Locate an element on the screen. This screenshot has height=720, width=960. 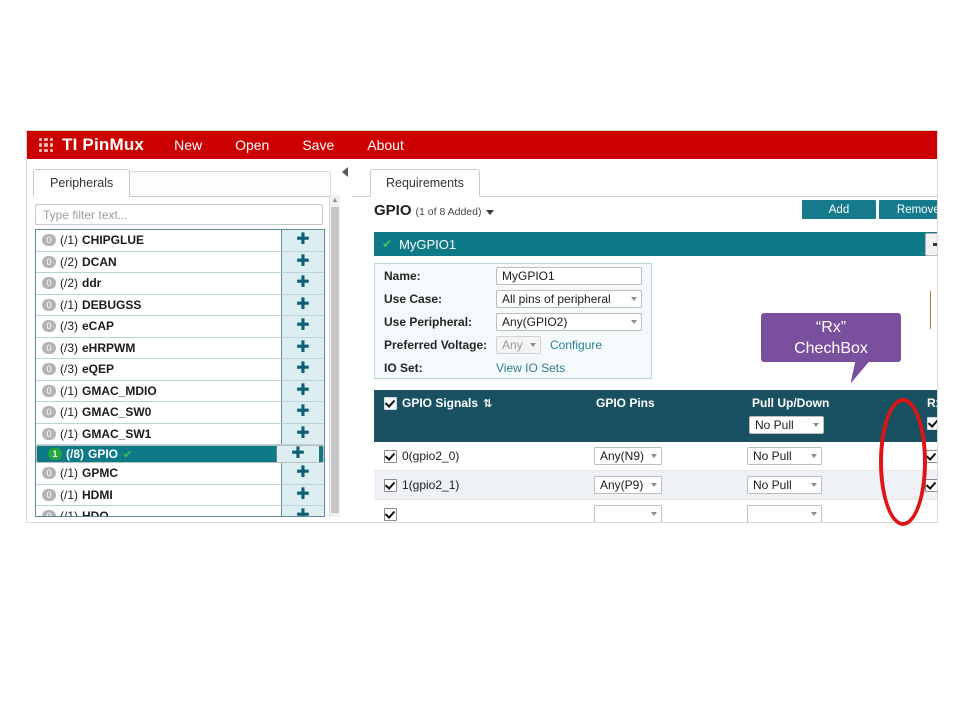
remove-all-button: Remove All is located at coordinates (908, 209).